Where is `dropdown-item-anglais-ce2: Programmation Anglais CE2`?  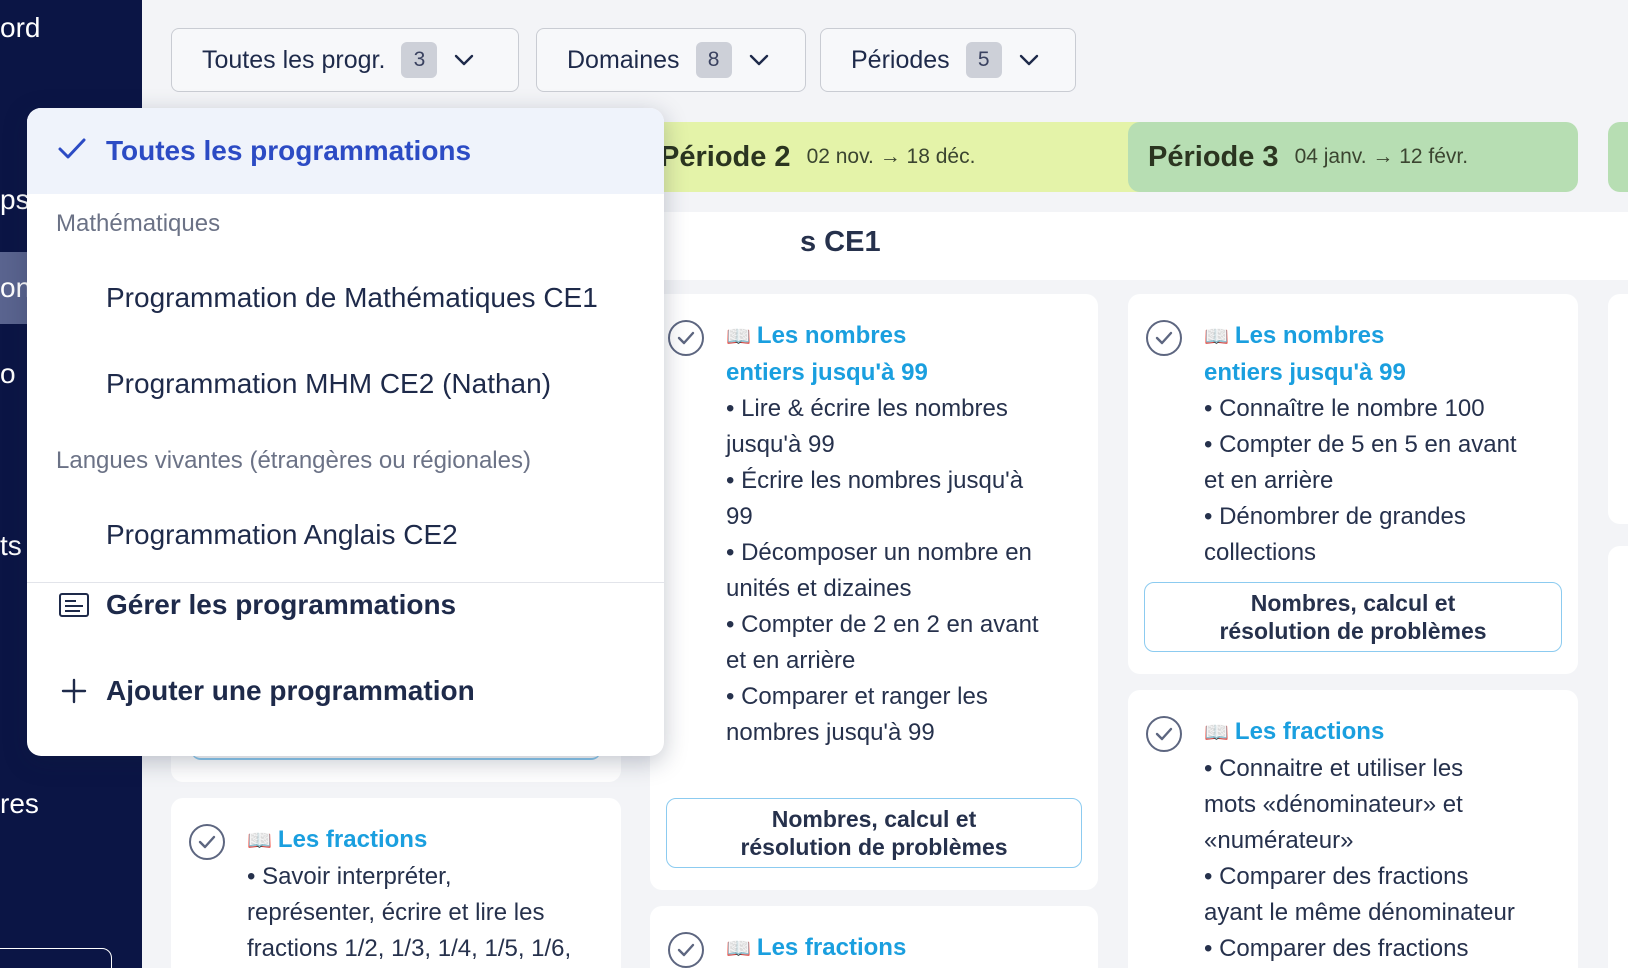
dropdown-item-anglais-ce2: Programmation Anglais CE2 is located at coordinates (282, 535).